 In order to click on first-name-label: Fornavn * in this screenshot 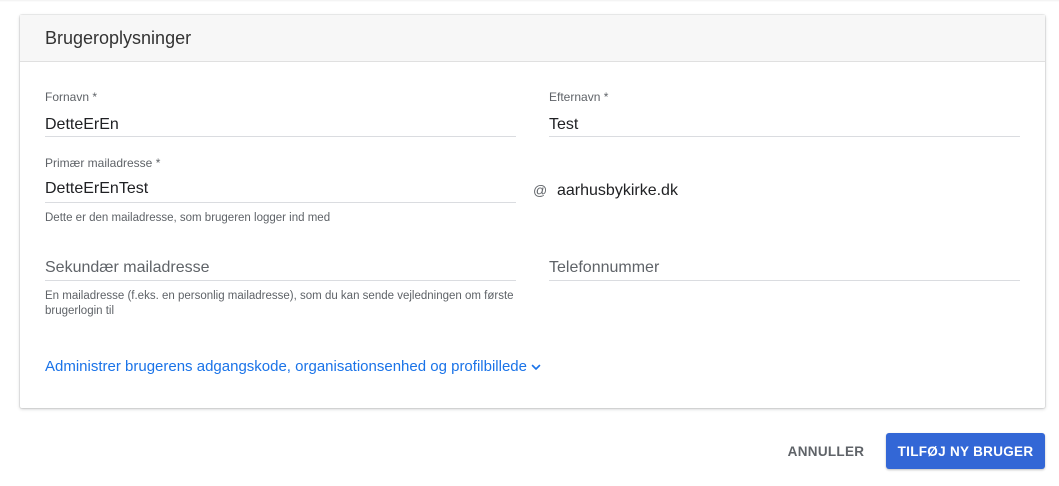, I will do `click(71, 97)`.